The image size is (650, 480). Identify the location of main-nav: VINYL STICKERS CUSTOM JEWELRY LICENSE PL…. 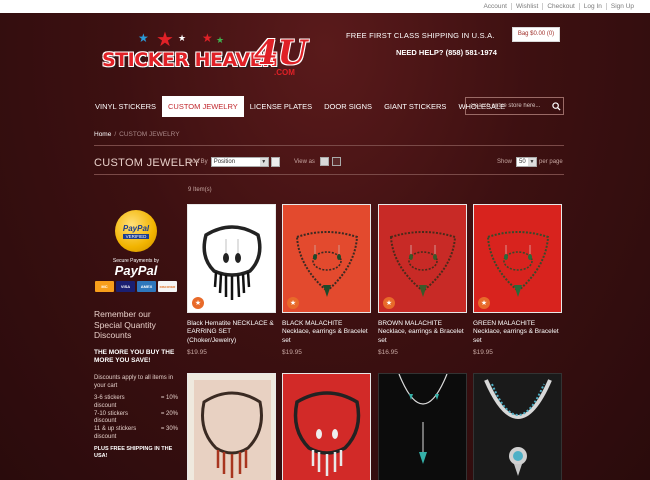
(300, 106).